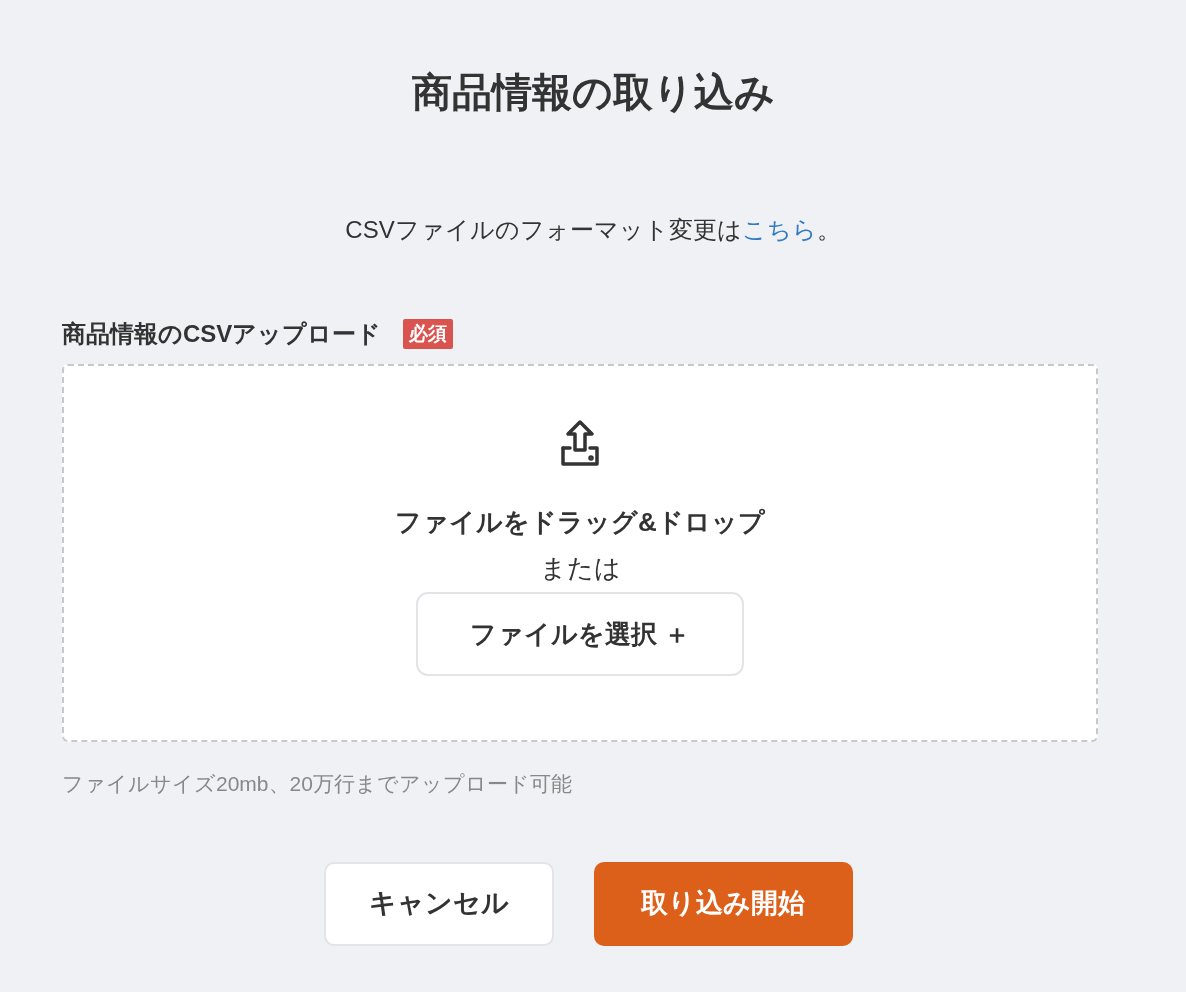  Describe the element at coordinates (723, 903) in the screenshot. I see `start-import-button: 取り込み開始` at that location.